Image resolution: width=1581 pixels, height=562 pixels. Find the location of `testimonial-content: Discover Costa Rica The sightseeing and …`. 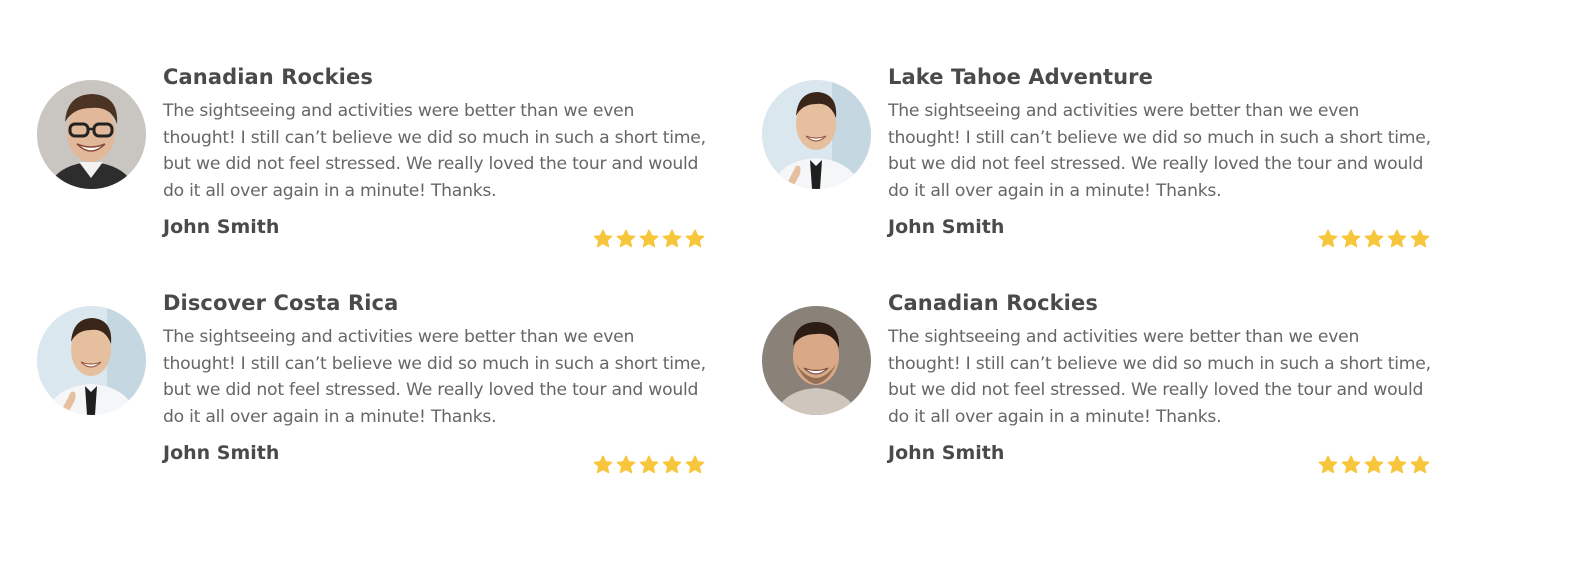

testimonial-content: Discover Costa Rica The sightseeing and … is located at coordinates (435, 381).